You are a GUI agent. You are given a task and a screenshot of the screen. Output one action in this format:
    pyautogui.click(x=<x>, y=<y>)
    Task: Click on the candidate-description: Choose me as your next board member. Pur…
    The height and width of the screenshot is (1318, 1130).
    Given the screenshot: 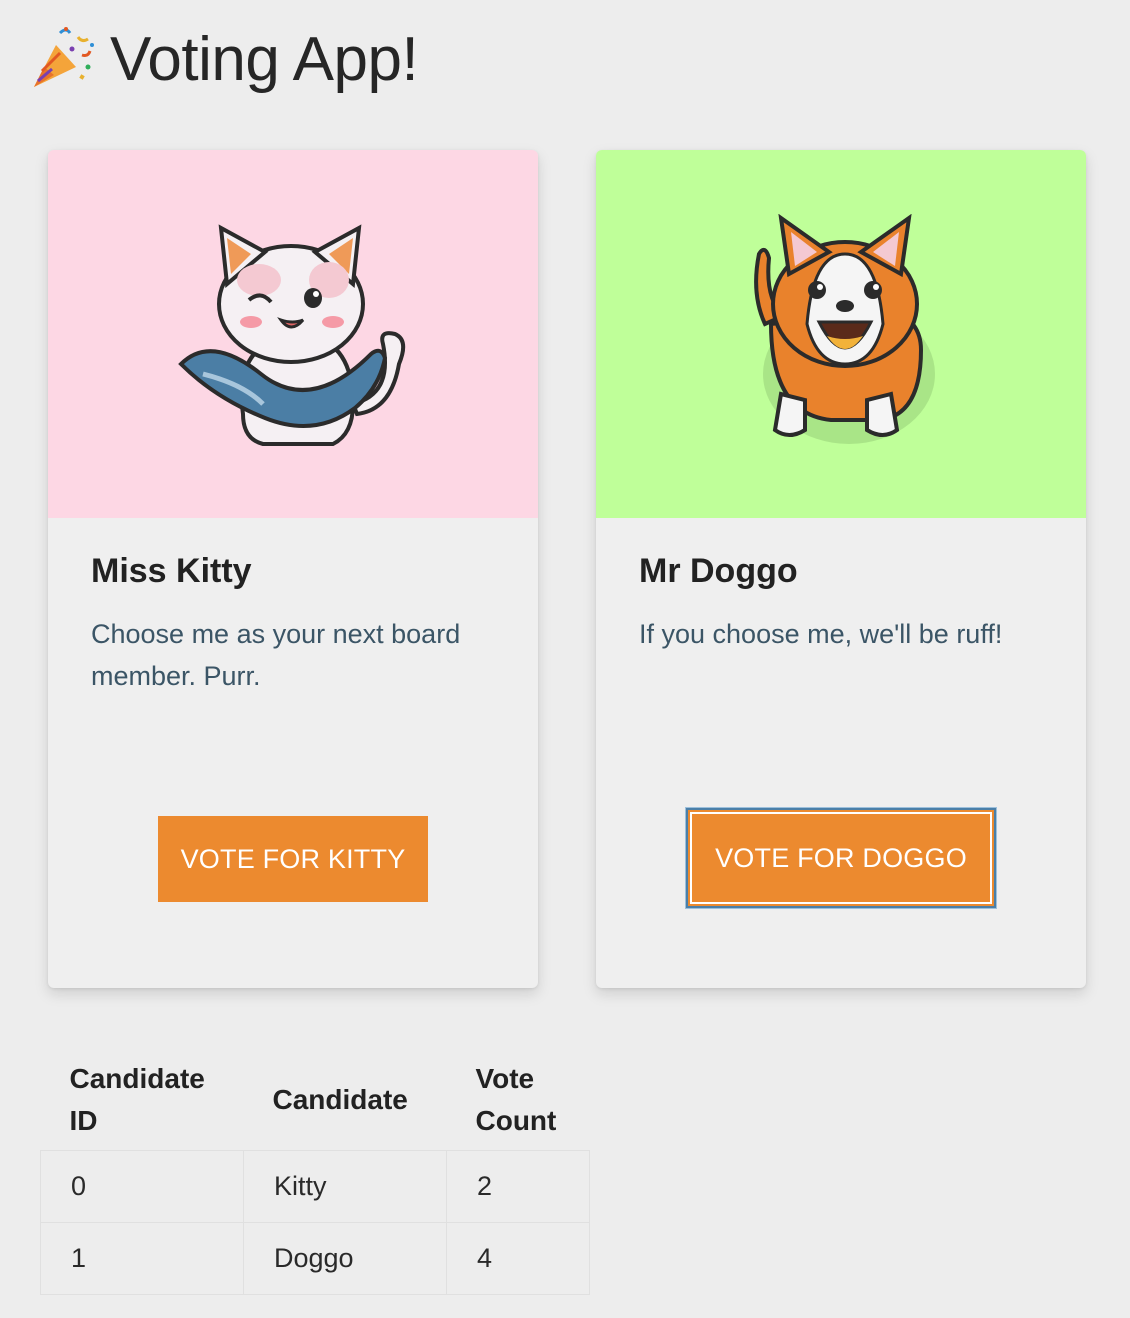 What is the action you would take?
    pyautogui.click(x=276, y=655)
    